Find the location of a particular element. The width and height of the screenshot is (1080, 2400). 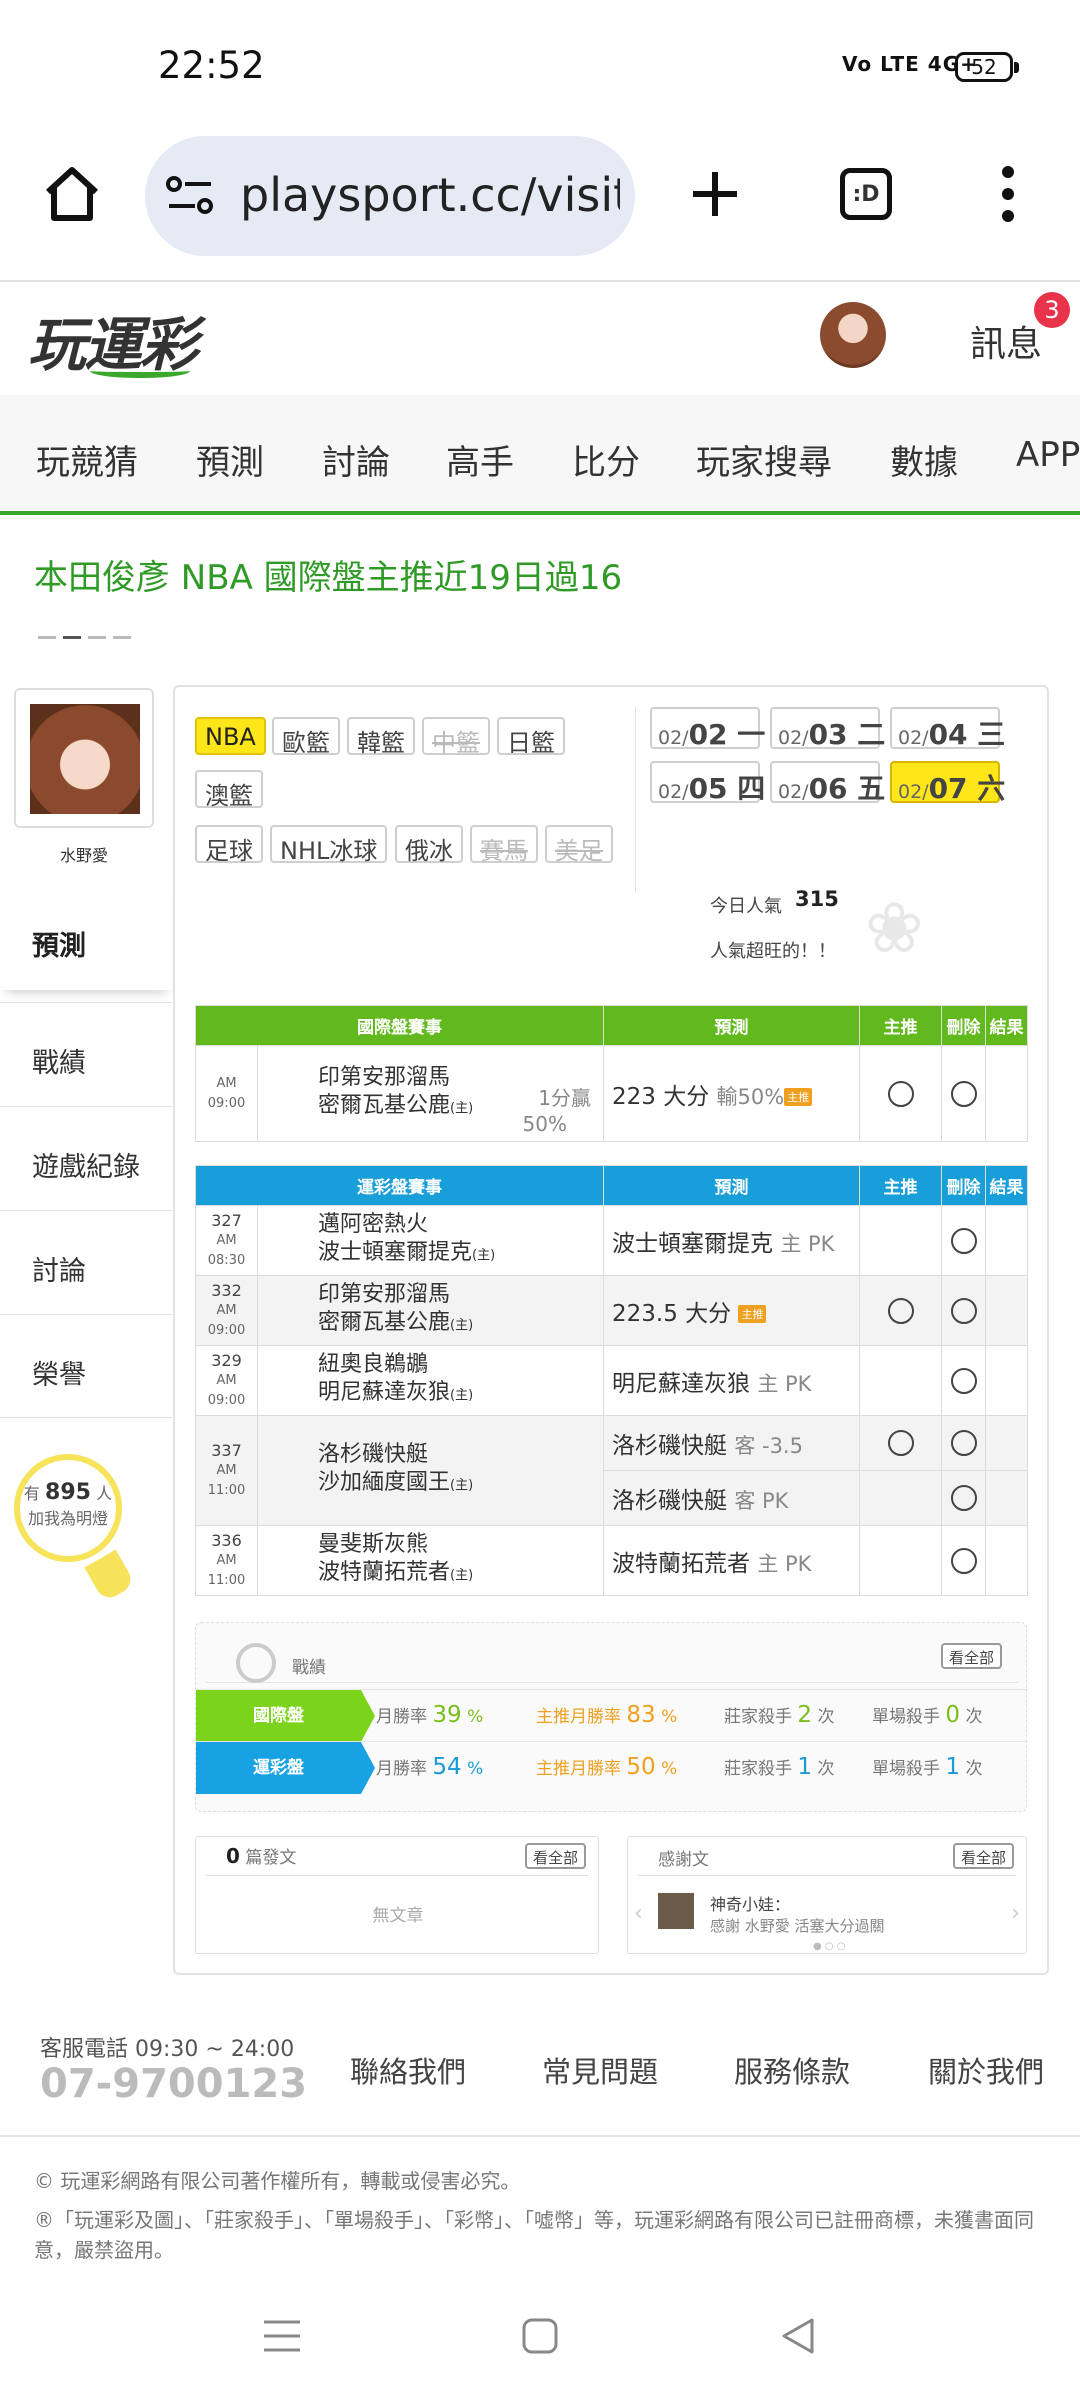

game-time: AM 11:00 is located at coordinates (226, 1480).